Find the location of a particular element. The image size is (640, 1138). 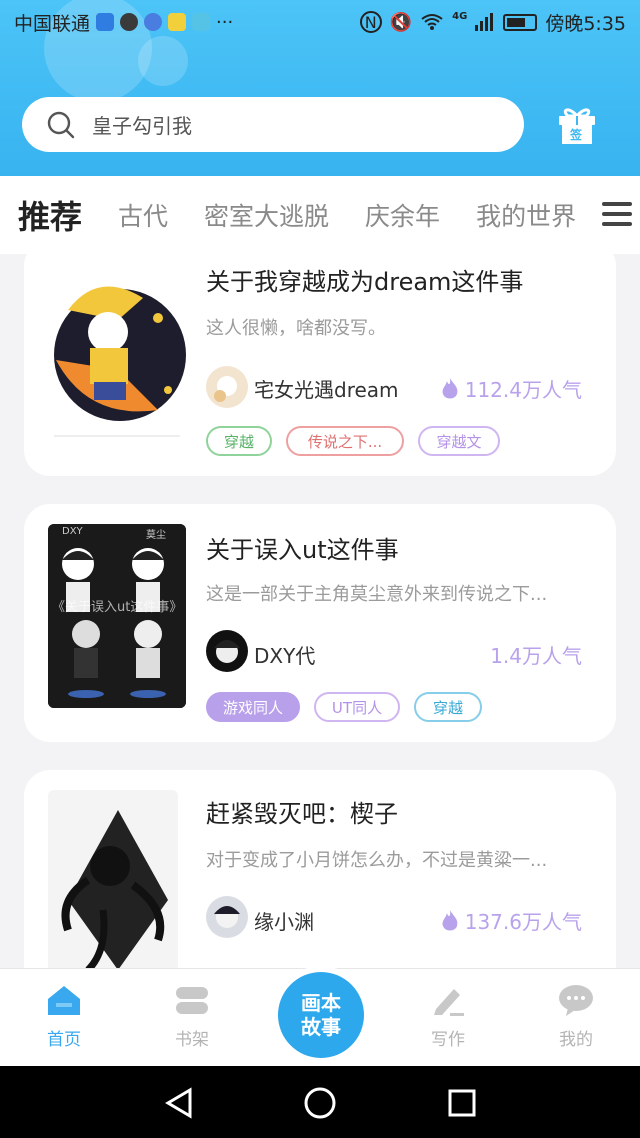

nav-home: 首页 is located at coordinates (64, 1016).